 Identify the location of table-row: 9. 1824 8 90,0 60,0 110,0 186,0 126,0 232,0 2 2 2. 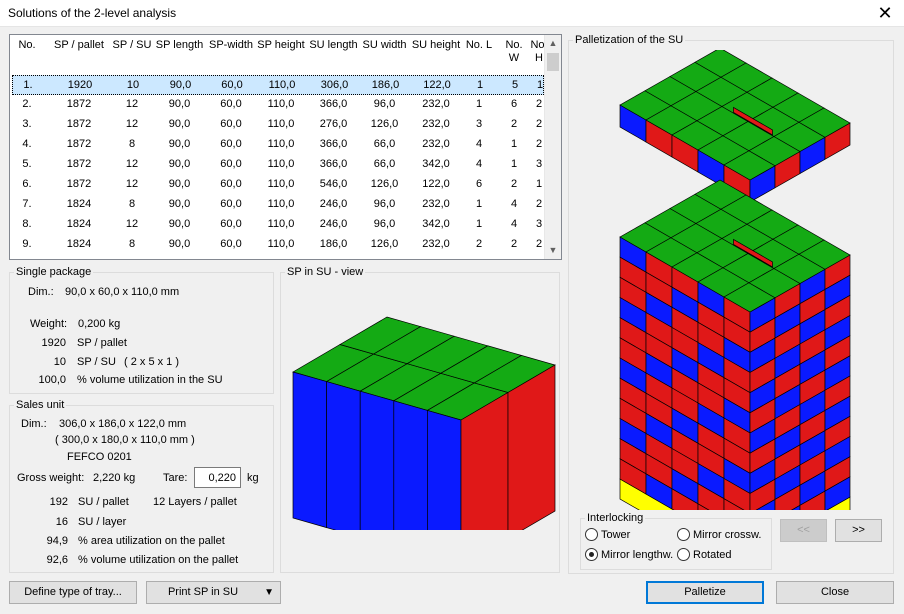
(278, 245).